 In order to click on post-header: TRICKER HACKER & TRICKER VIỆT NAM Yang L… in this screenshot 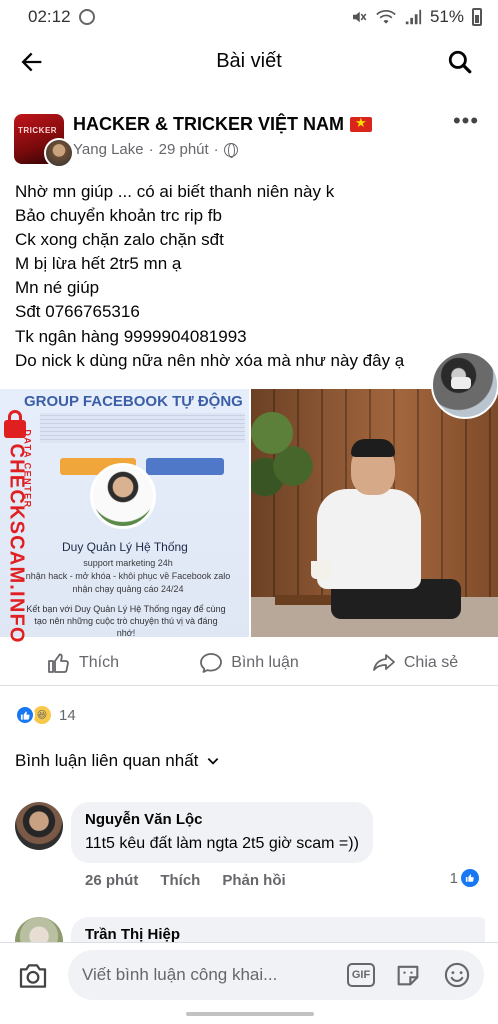, I will do `click(249, 139)`.